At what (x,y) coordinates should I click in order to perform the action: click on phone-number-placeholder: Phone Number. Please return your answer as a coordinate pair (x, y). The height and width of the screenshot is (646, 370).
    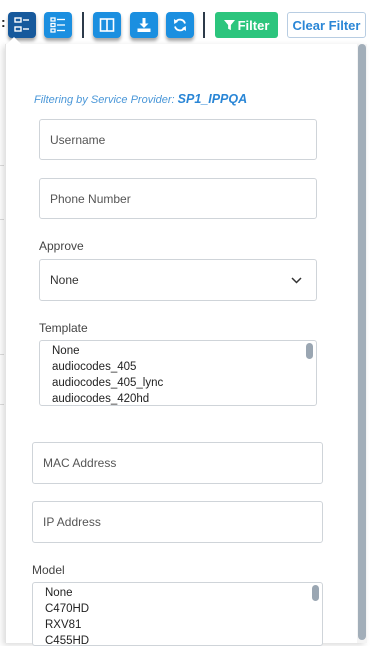
    Looking at the image, I should click on (90, 198).